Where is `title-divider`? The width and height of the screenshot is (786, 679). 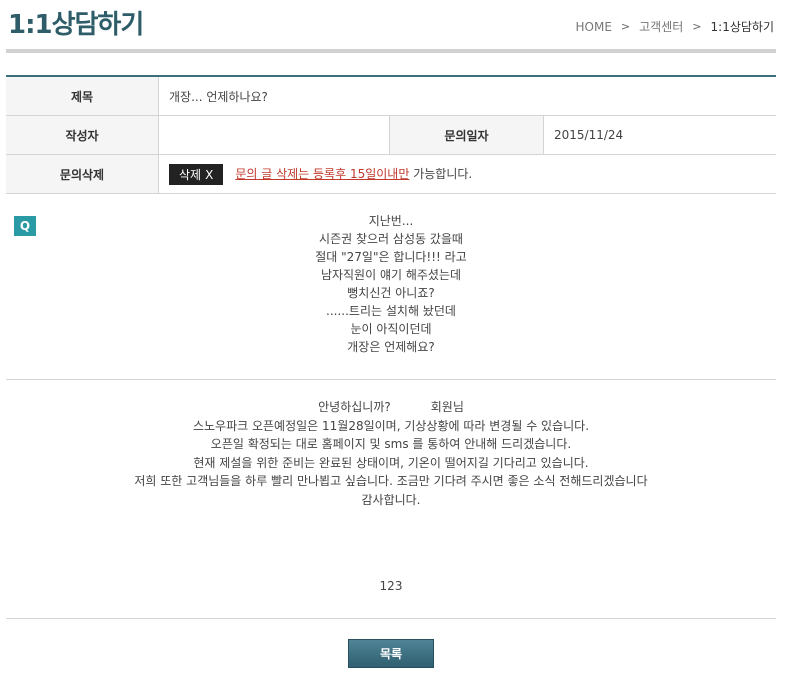
title-divider is located at coordinates (391, 51).